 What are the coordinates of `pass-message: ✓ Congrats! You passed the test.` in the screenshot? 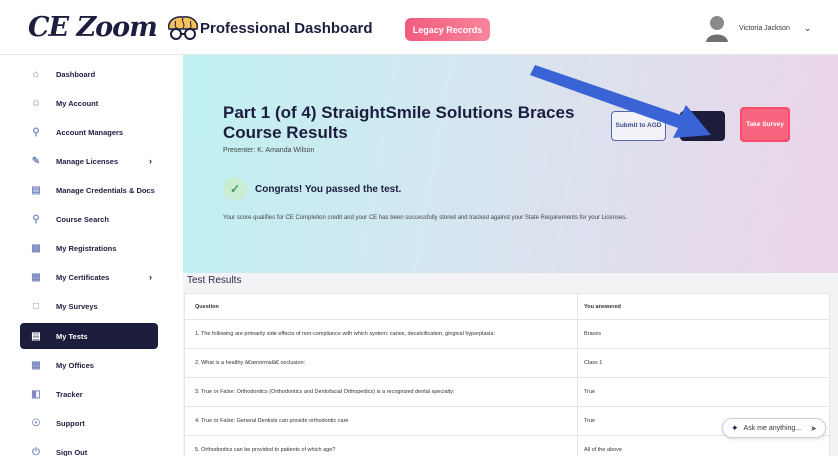 It's located at (312, 189).